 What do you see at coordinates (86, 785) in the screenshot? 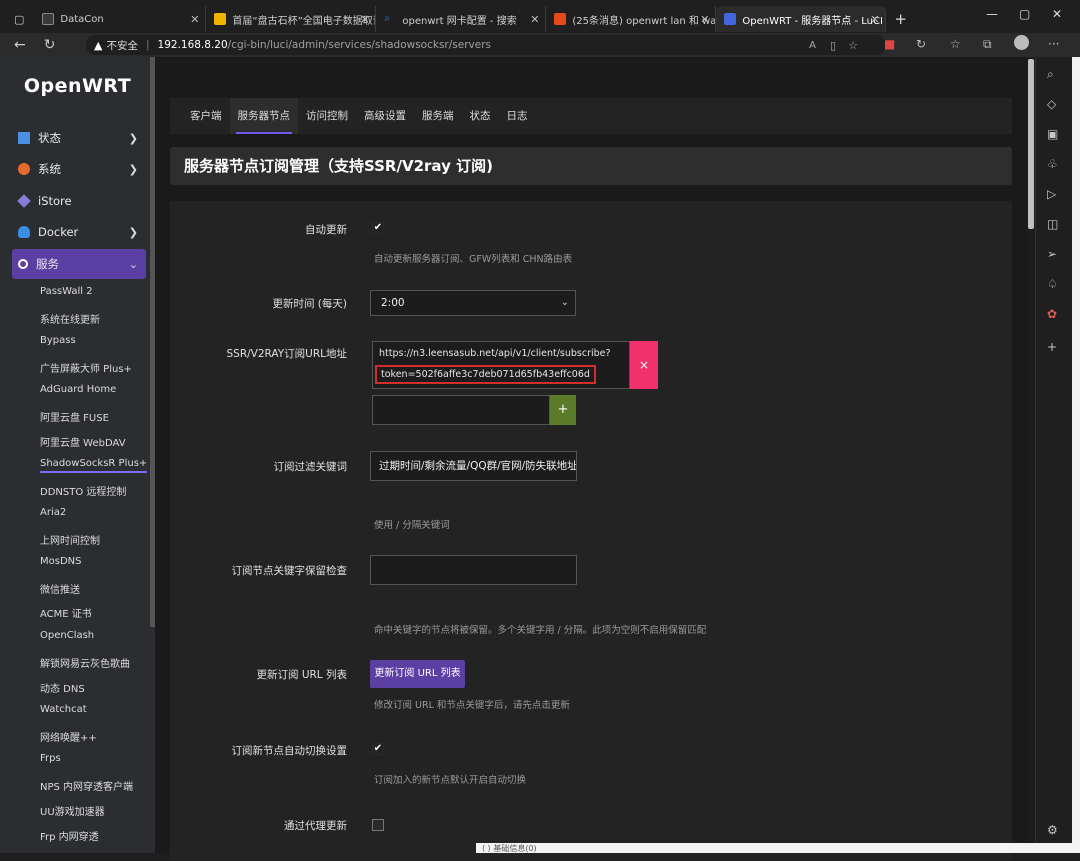
I see `sidebar-subitem: NPS 内网穿透客户端` at bounding box center [86, 785].